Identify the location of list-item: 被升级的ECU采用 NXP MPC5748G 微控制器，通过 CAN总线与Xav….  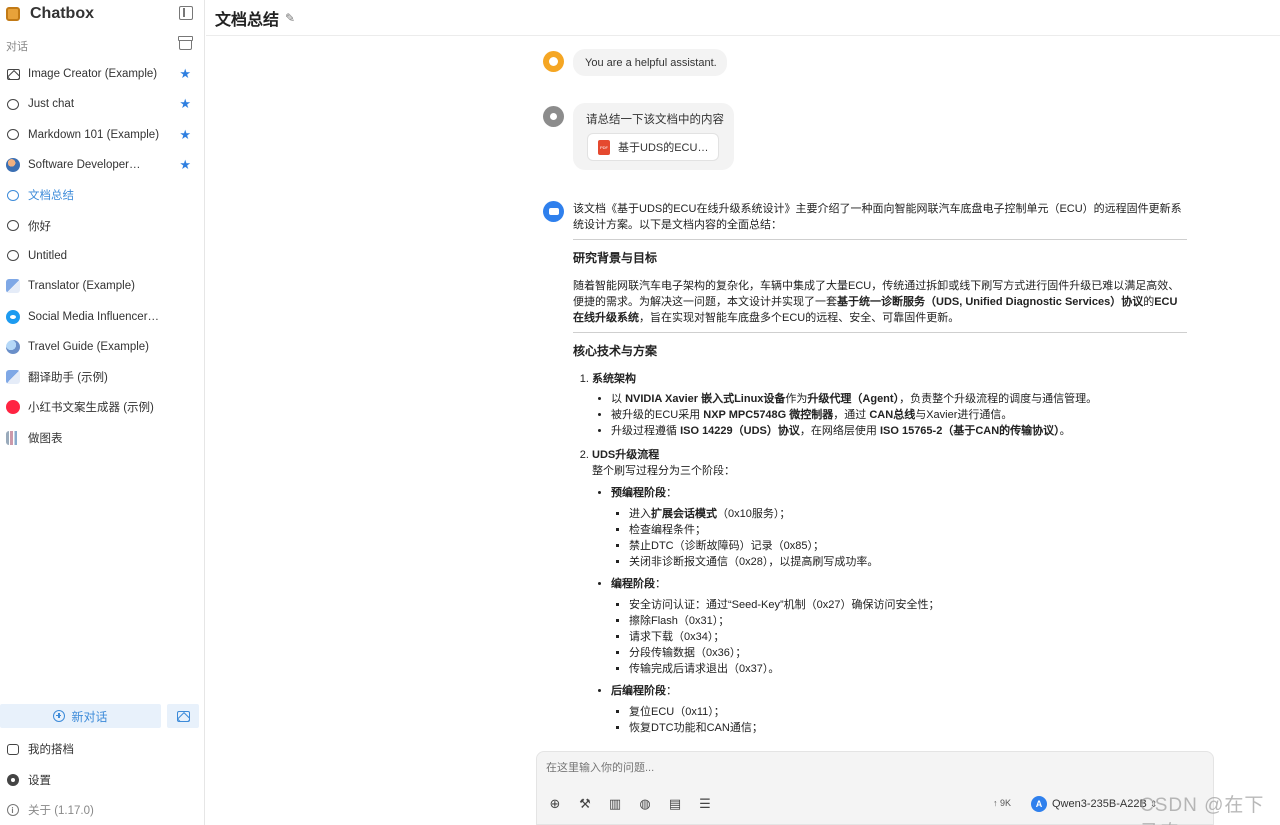
(899, 415).